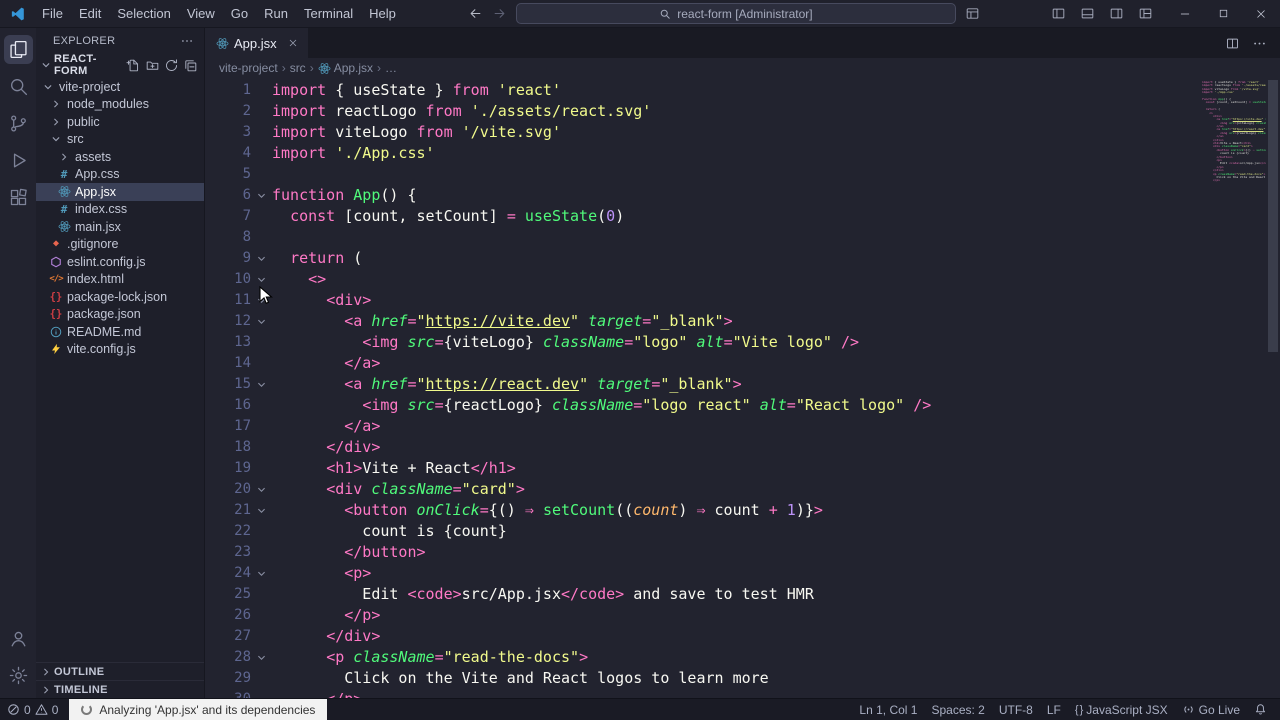 Image resolution: width=1280 pixels, height=720 pixels. What do you see at coordinates (120, 65) in the screenshot?
I see `project-section-header: REACT-FORM` at bounding box center [120, 65].